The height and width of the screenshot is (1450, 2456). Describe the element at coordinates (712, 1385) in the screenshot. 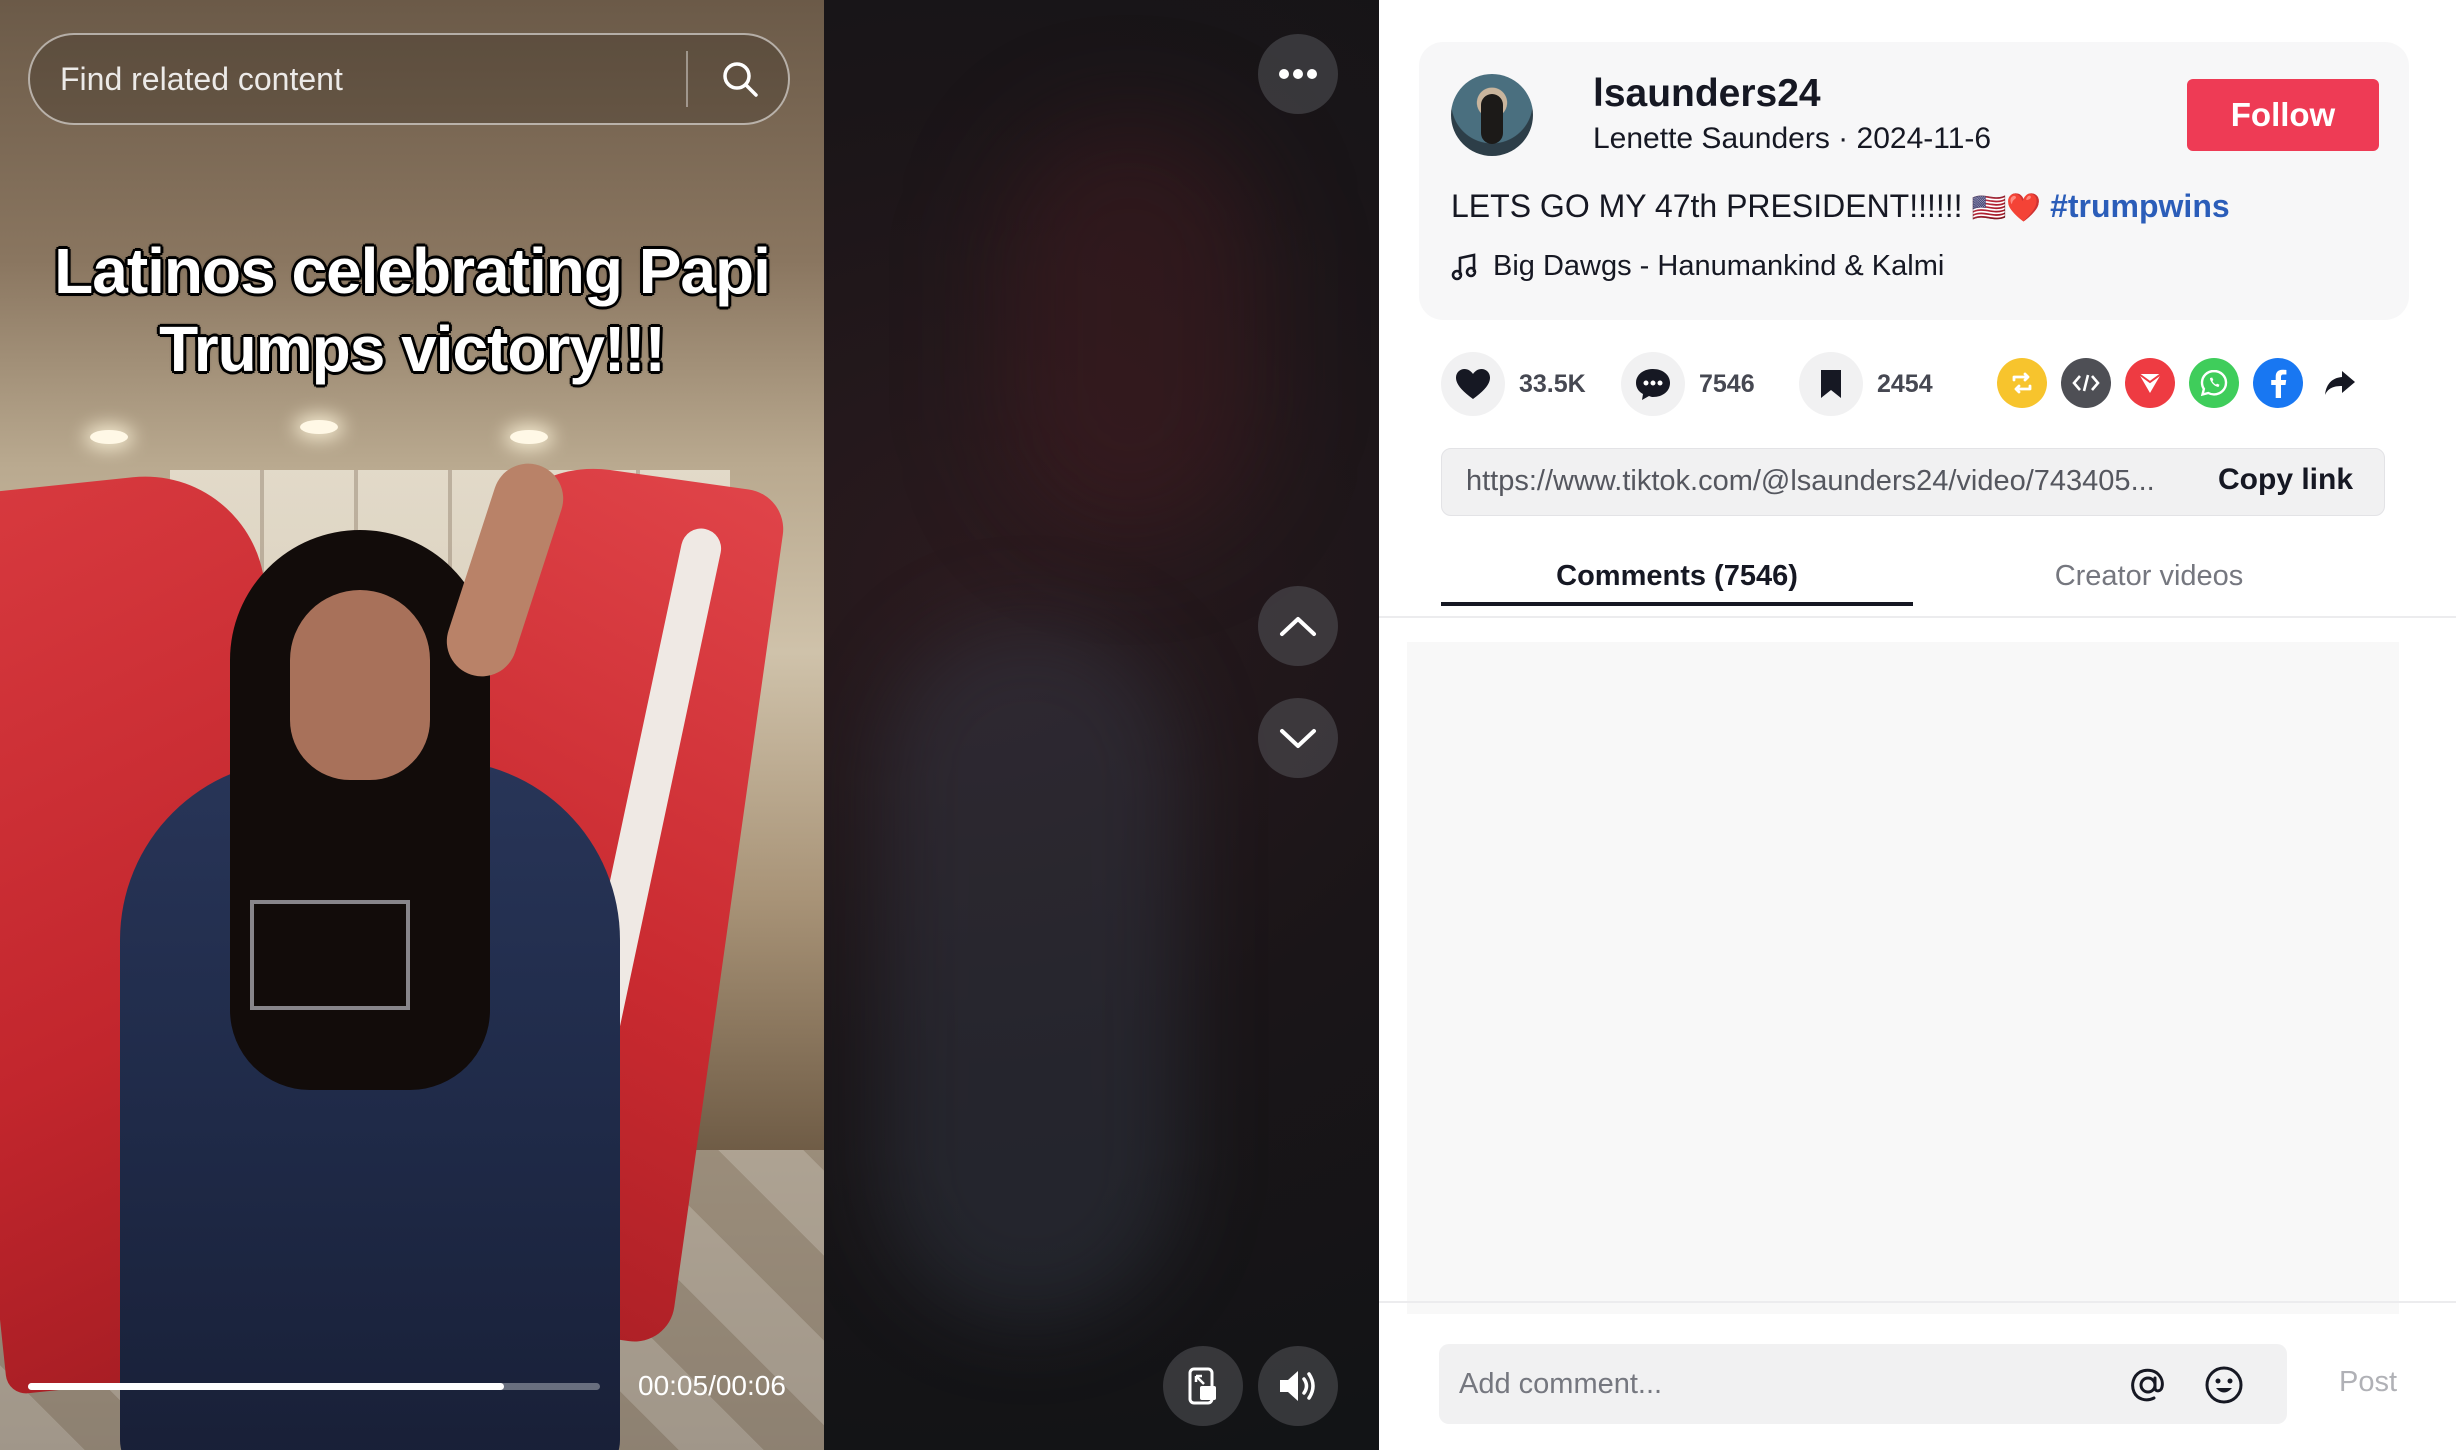

I see `video-time: 00:05/00:06` at that location.